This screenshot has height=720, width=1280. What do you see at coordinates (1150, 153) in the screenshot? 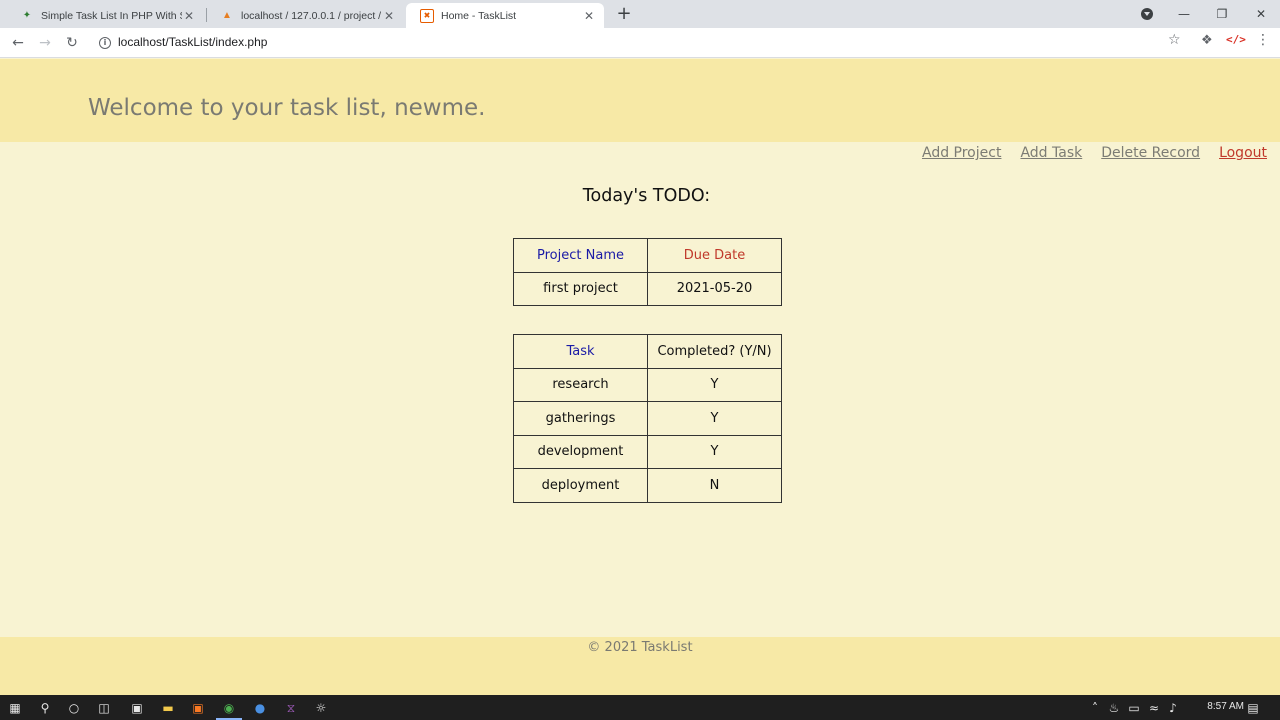
I see `delete-record-link: Delete Record` at bounding box center [1150, 153].